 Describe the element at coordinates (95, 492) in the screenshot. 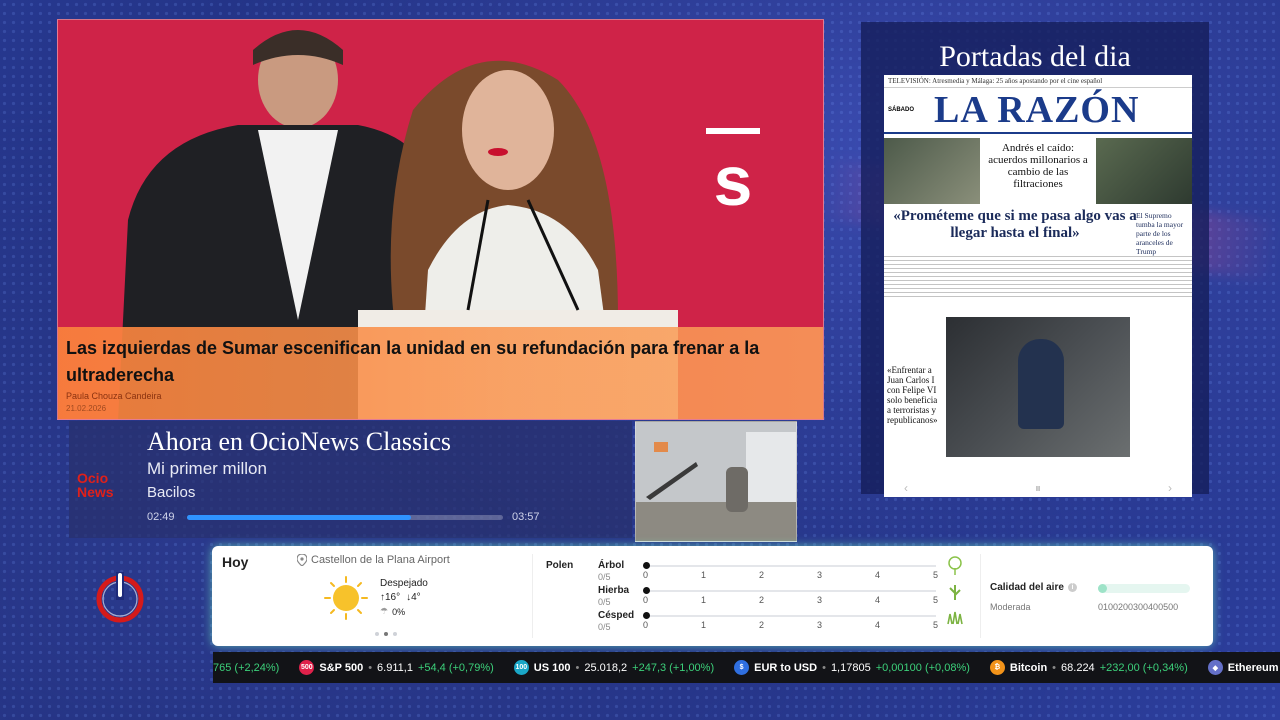

I see `logo-line: News` at that location.